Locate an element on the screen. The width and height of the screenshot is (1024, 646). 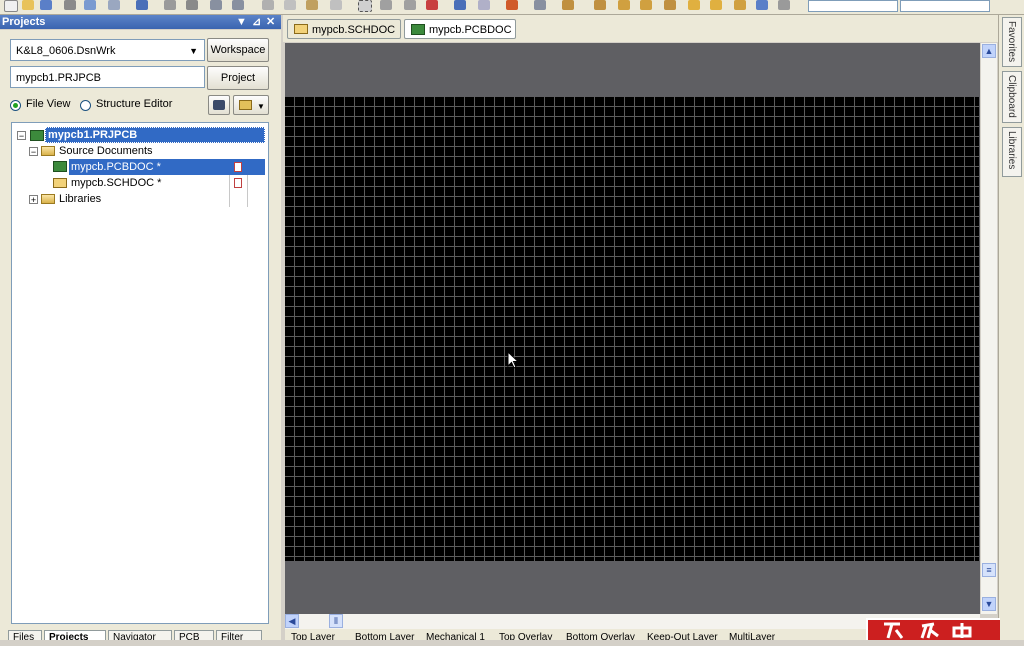
projects-panel-header: Projects ▼ ⊿ ✕ is located at coordinates (140, 22).